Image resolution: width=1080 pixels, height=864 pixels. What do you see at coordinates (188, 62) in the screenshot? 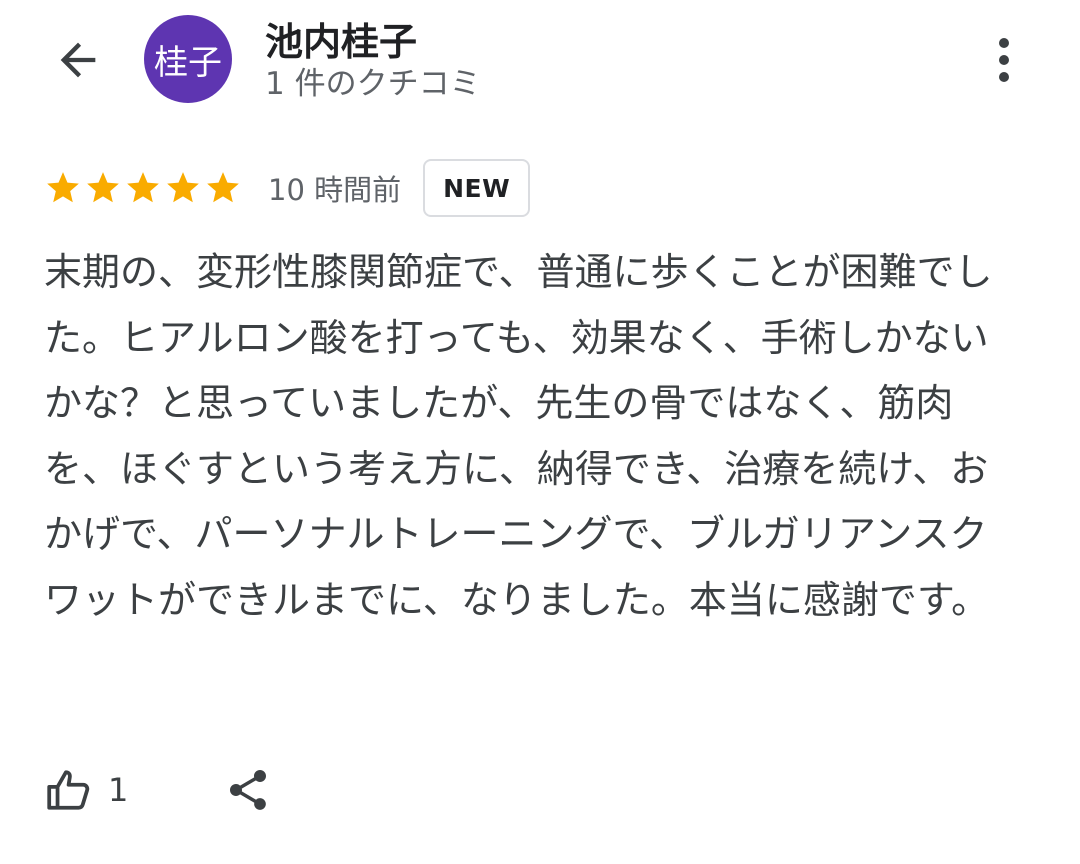
I see `avatar-initials: 桂子` at bounding box center [188, 62].